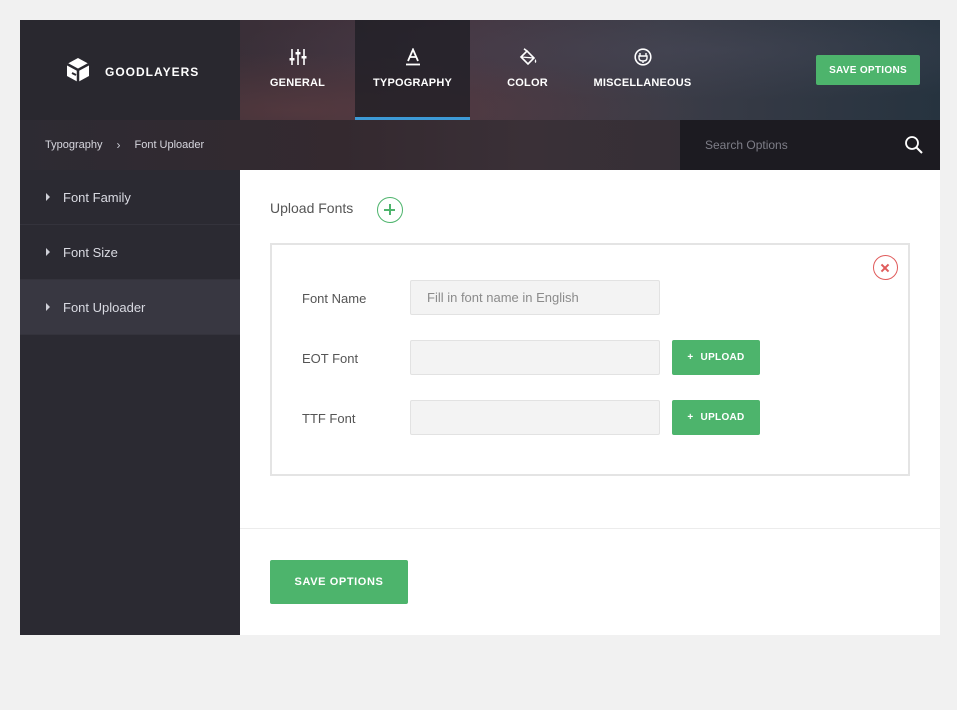 This screenshot has height=710, width=957. What do you see at coordinates (124, 145) in the screenshot?
I see `breadcrumb: Typography › Font Uploader` at bounding box center [124, 145].